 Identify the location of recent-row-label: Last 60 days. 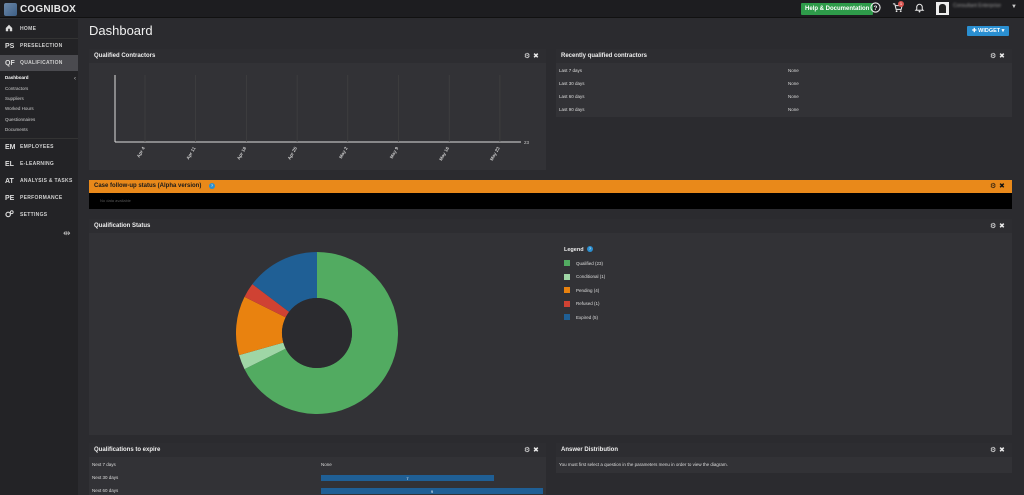
(572, 96).